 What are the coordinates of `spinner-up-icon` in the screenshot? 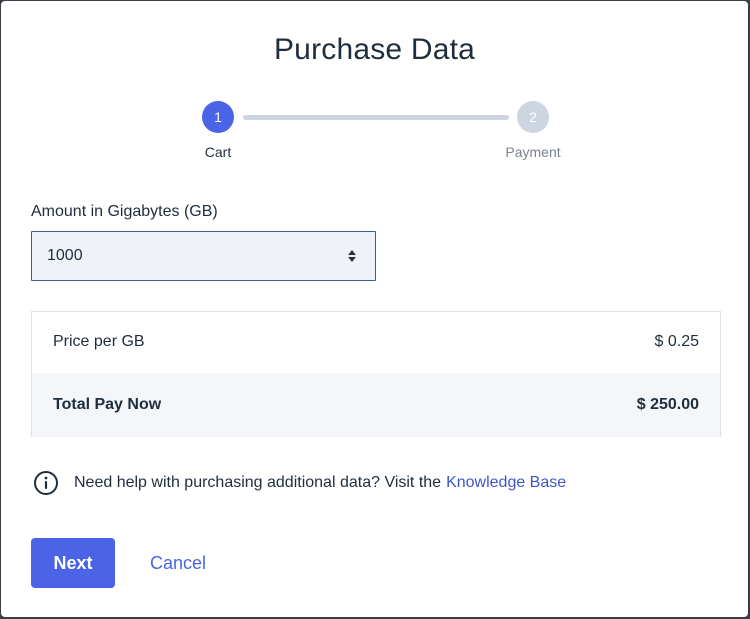 It's located at (352, 252).